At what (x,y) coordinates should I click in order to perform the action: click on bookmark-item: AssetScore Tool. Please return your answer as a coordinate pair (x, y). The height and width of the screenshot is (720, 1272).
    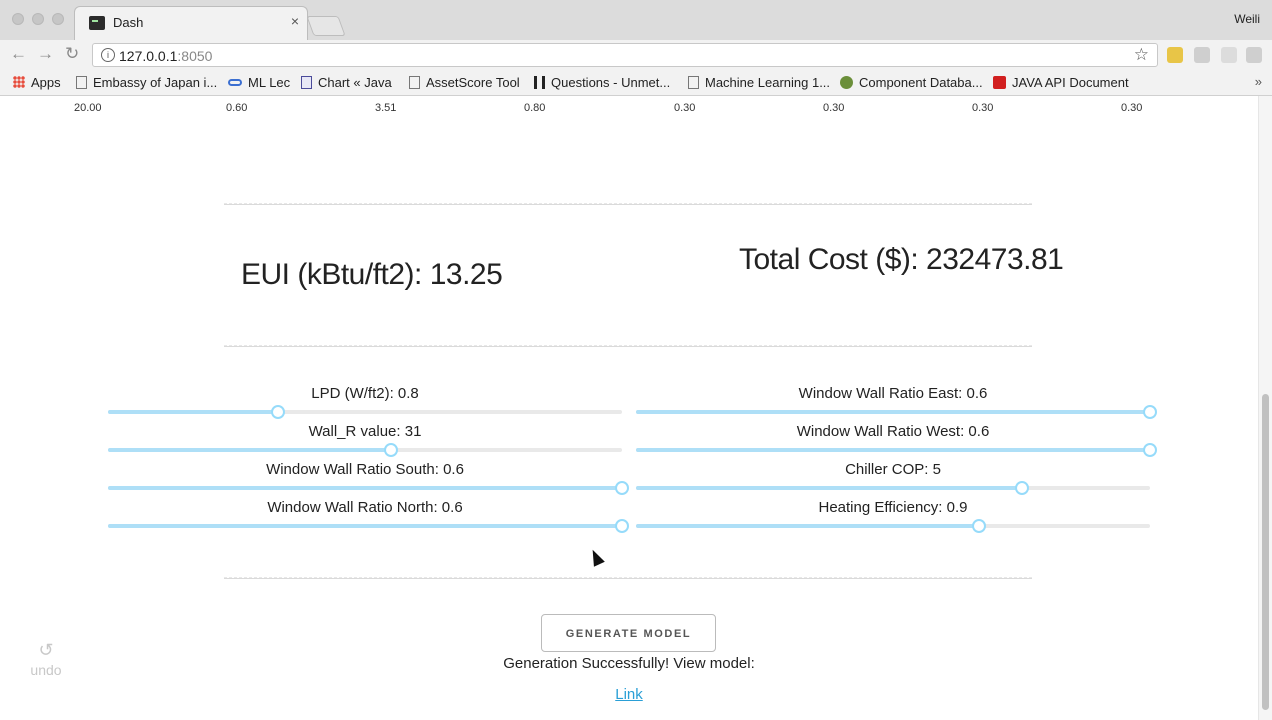
    Looking at the image, I should click on (464, 82).